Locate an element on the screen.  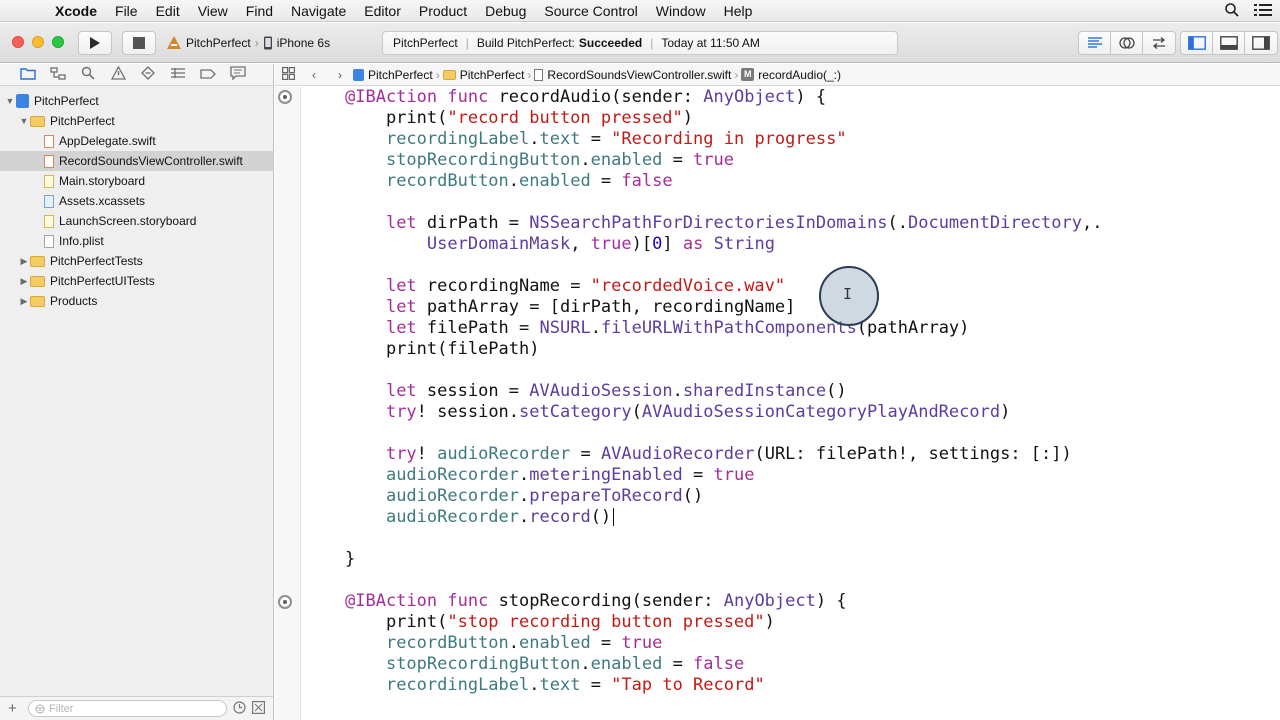
file-tree-item: Main.storyboard is located at coordinates (136, 181).